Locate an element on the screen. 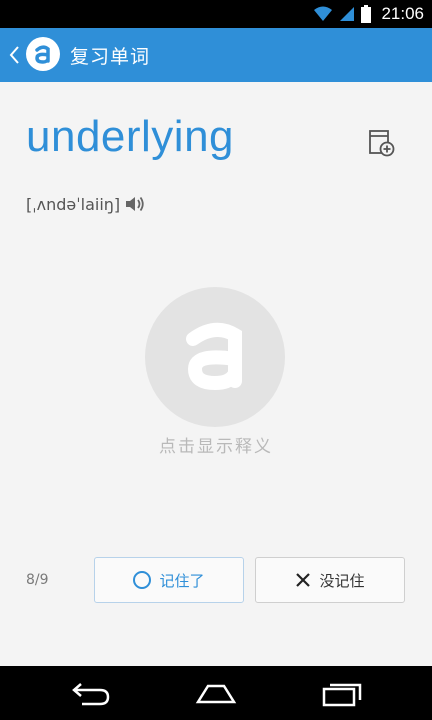 The image size is (432, 720). navigation-bar is located at coordinates (216, 693).